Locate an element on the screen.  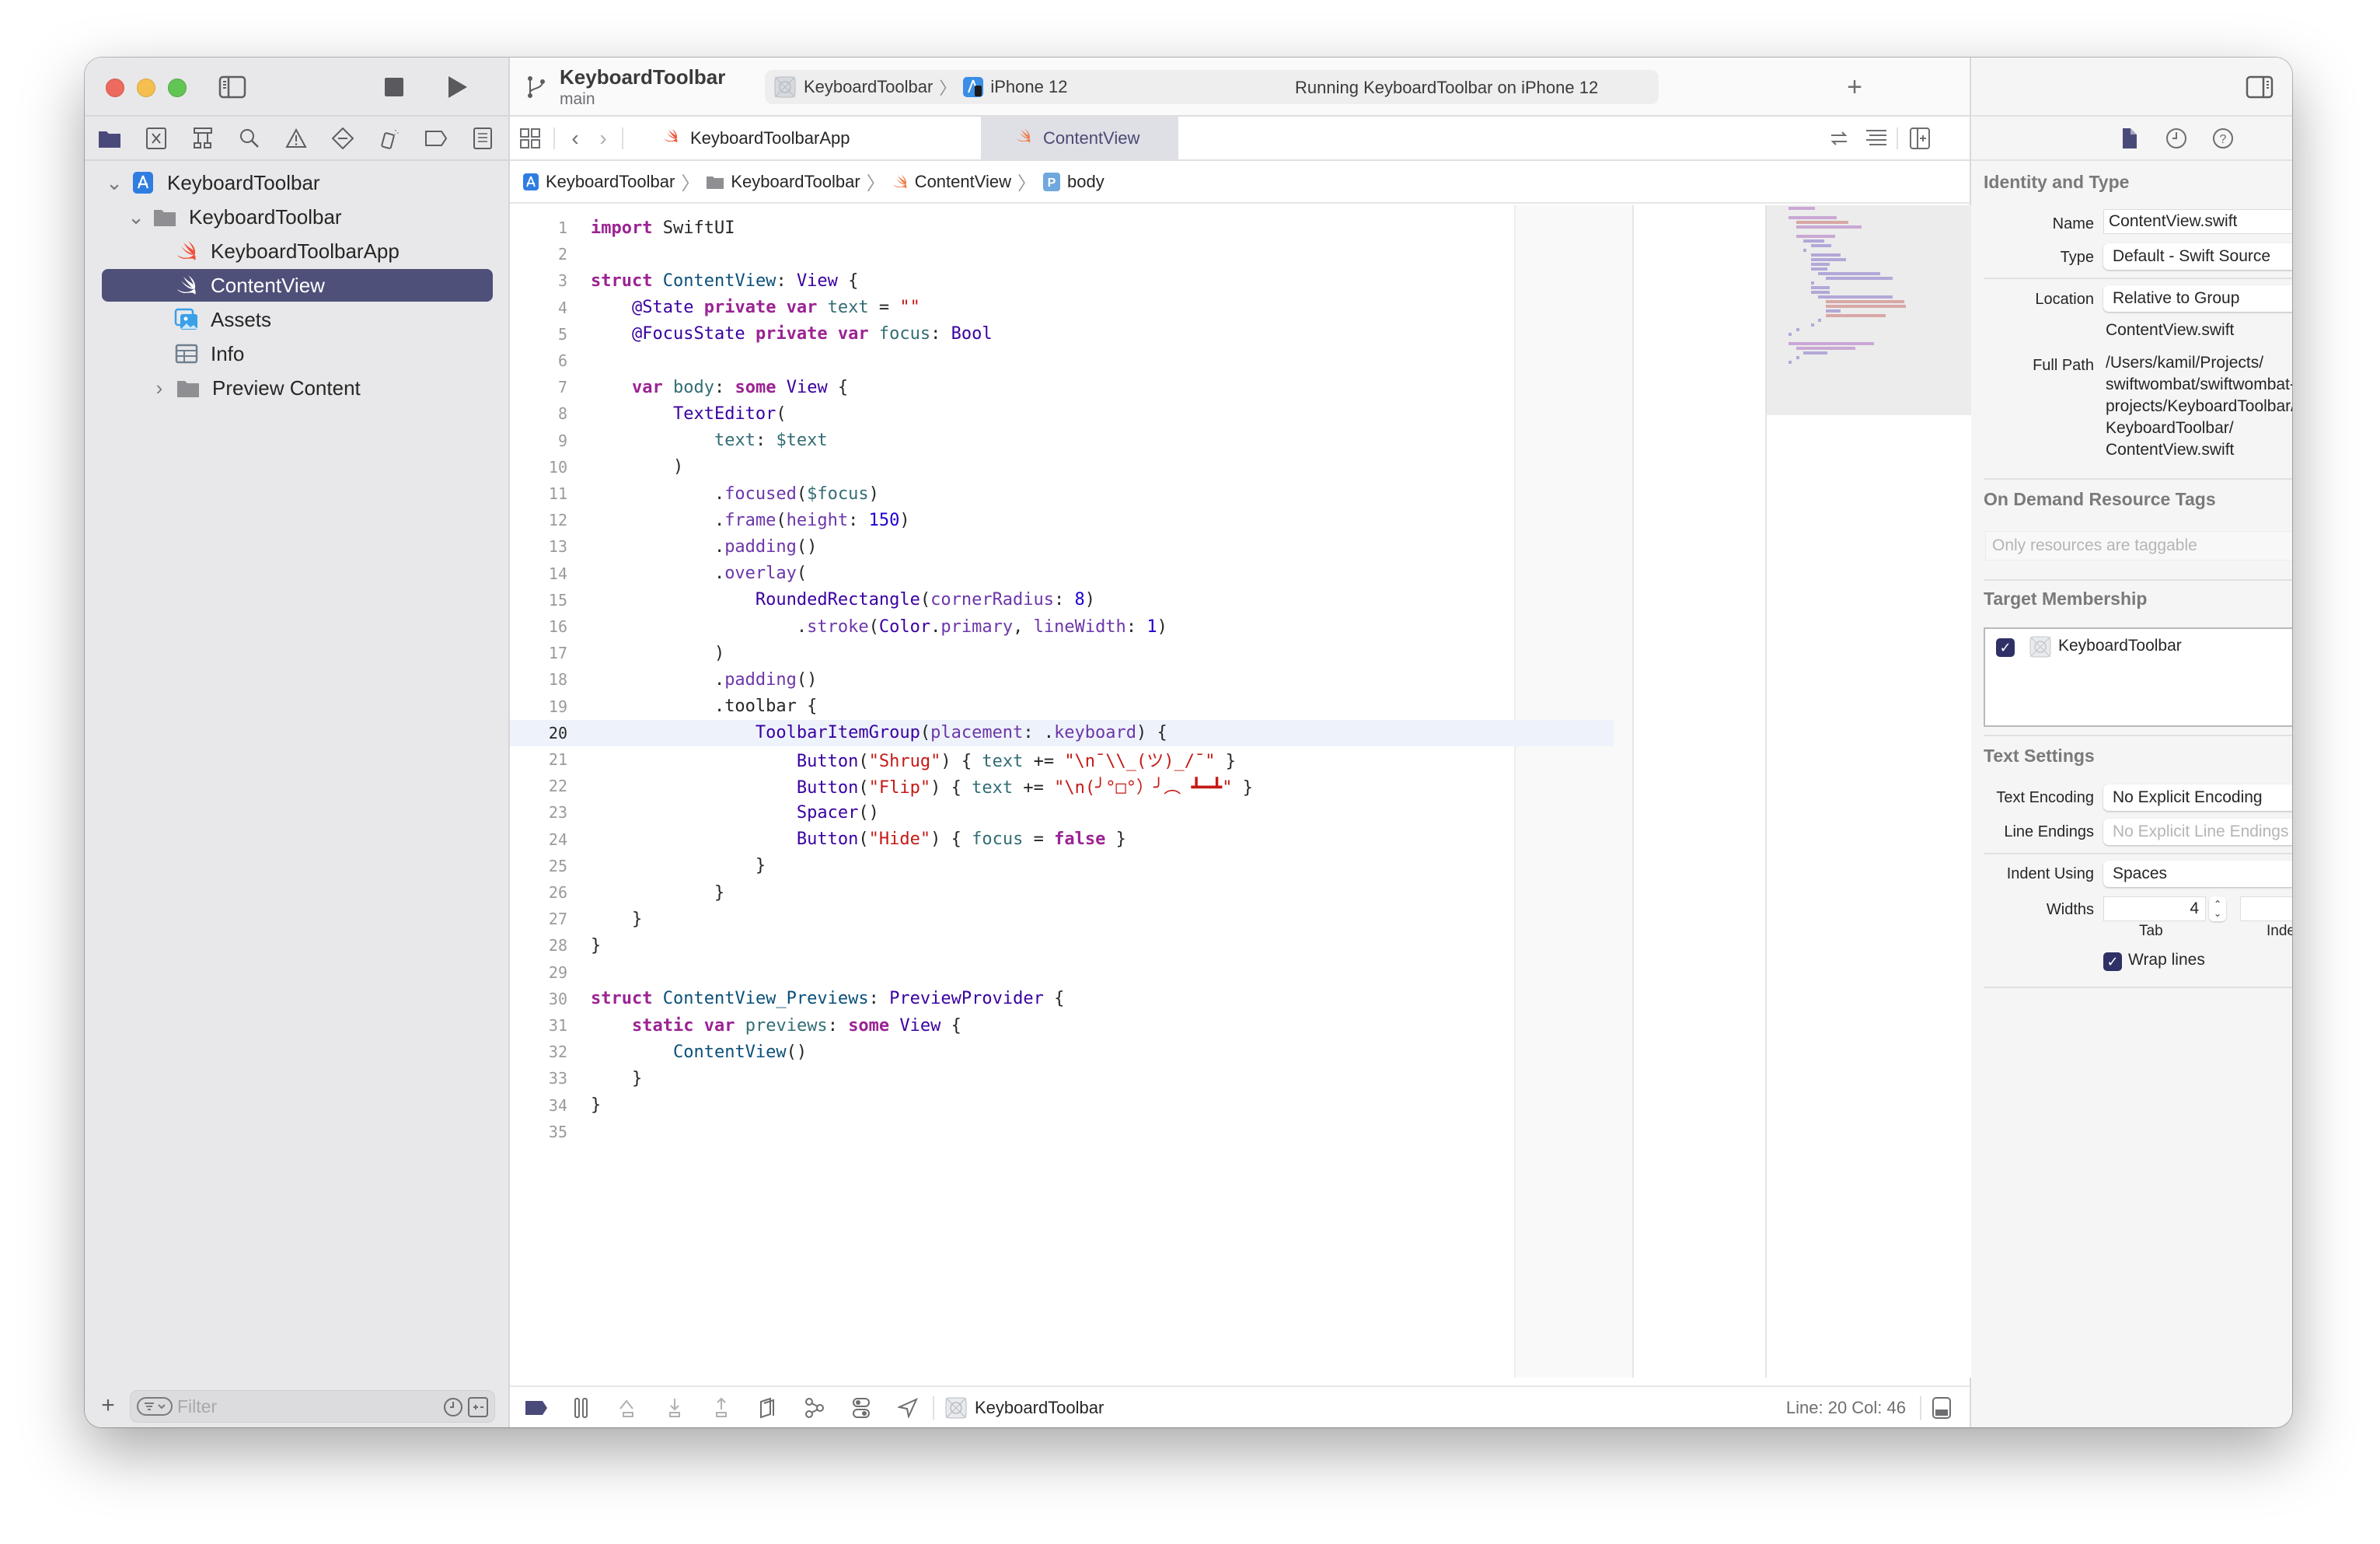
breadcrumb-group: KeyboardToolbar 〉 is located at coordinates (798, 181).